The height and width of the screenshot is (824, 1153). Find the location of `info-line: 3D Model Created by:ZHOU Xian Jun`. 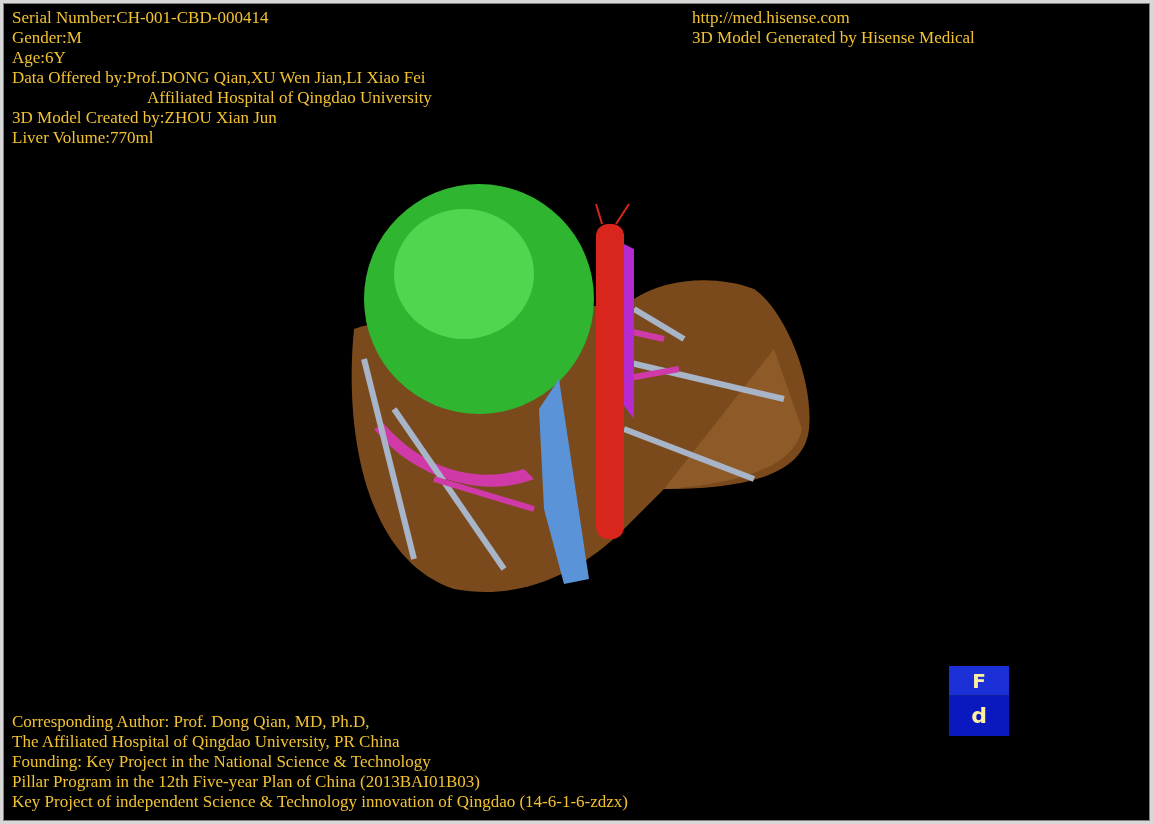

info-line: 3D Model Created by:ZHOU Xian Jun is located at coordinates (144, 118).